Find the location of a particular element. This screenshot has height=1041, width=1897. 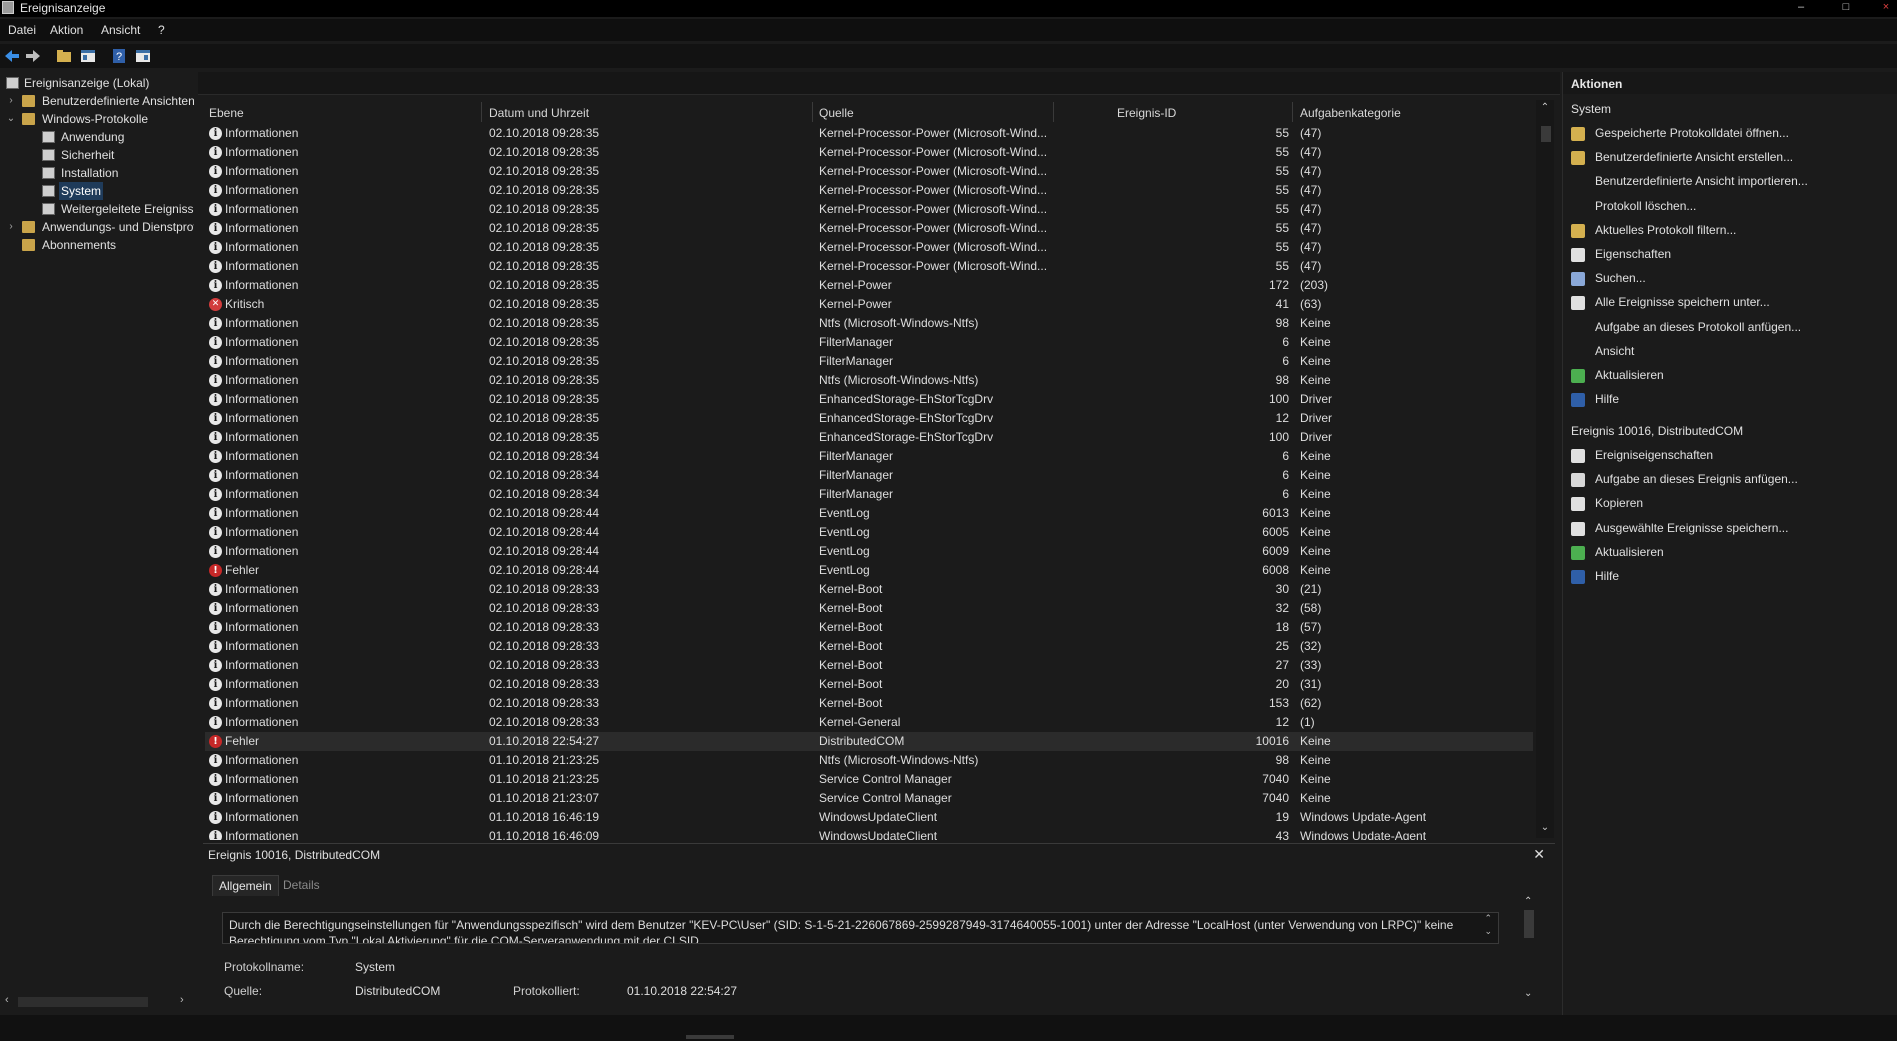

tab-details: Details is located at coordinates (301, 885).